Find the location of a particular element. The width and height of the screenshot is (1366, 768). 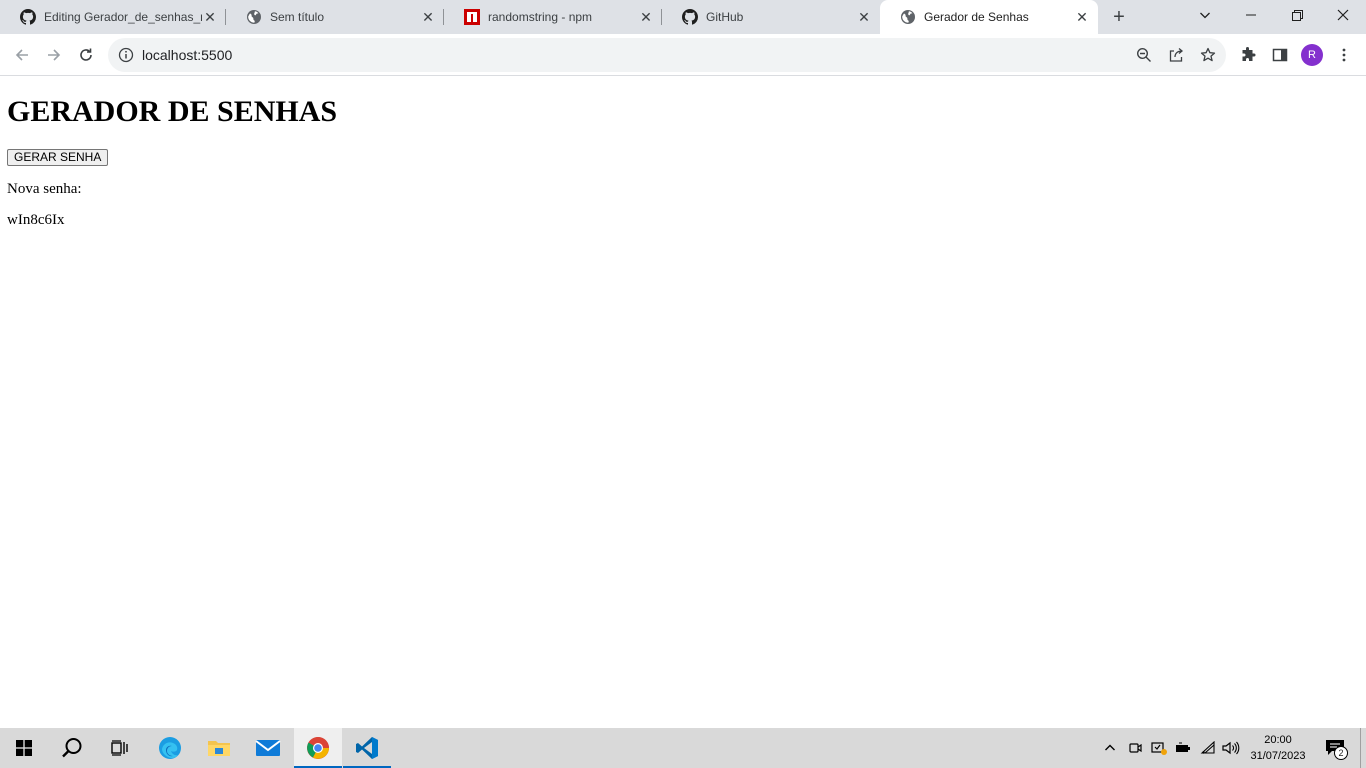

action-center-button: 2 is located at coordinates (1335, 748).